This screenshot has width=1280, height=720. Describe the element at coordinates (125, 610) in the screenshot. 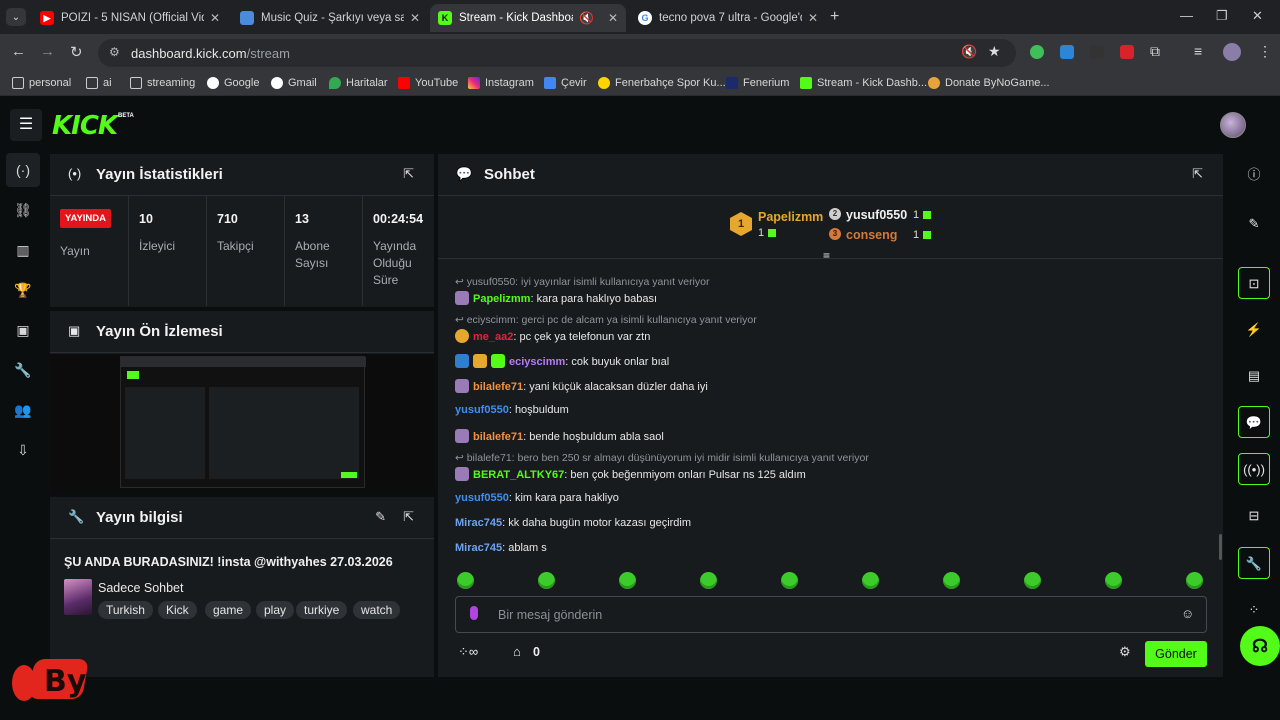

I see `tag: Turkish` at that location.